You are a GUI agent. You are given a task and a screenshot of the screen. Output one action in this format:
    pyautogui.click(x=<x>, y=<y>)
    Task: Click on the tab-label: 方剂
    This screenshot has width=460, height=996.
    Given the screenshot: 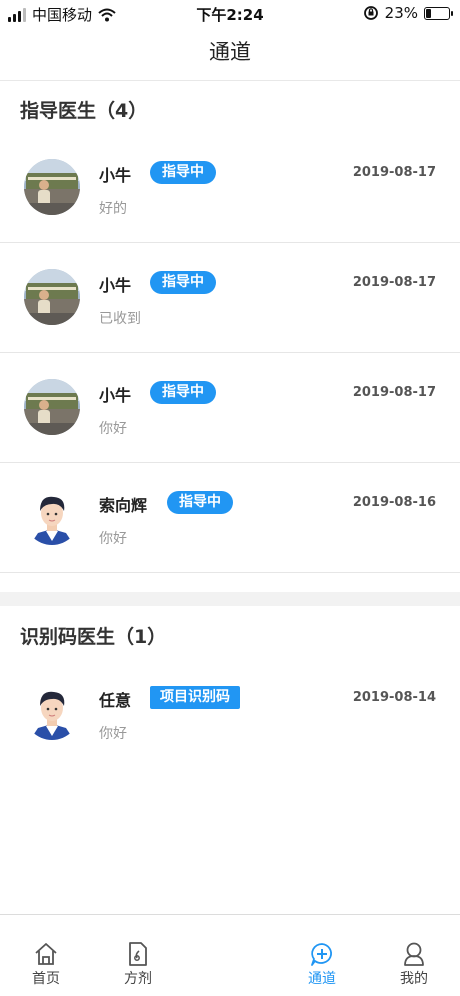 What is the action you would take?
    pyautogui.click(x=138, y=979)
    